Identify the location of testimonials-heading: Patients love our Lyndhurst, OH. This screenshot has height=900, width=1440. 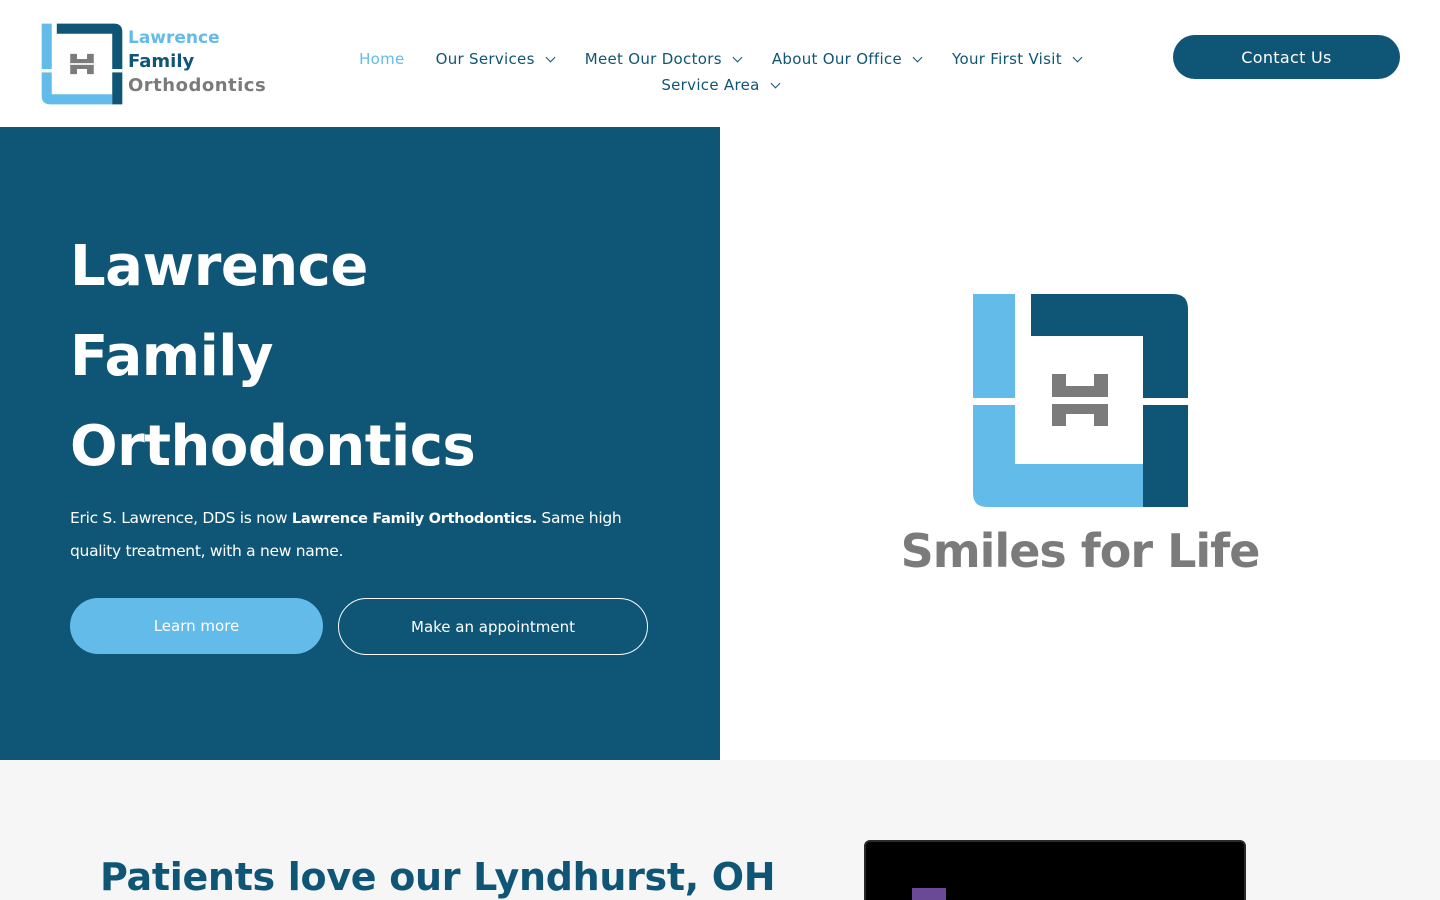
(438, 877).